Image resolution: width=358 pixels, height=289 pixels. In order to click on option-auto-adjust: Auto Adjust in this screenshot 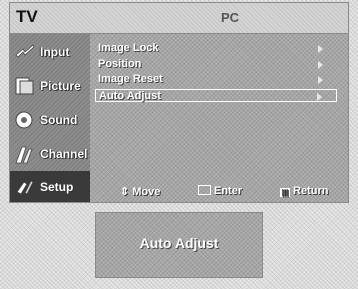, I will do `click(216, 95)`.